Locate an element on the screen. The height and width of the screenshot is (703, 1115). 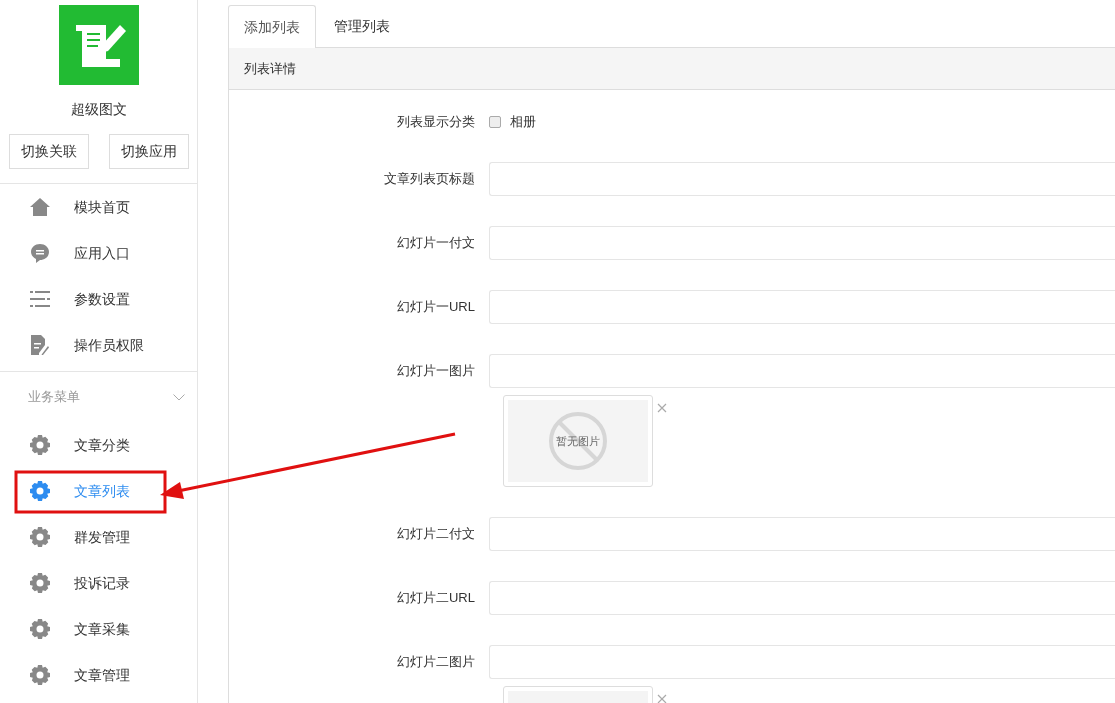
switch-button: 切换关联 is located at coordinates (48, 151).